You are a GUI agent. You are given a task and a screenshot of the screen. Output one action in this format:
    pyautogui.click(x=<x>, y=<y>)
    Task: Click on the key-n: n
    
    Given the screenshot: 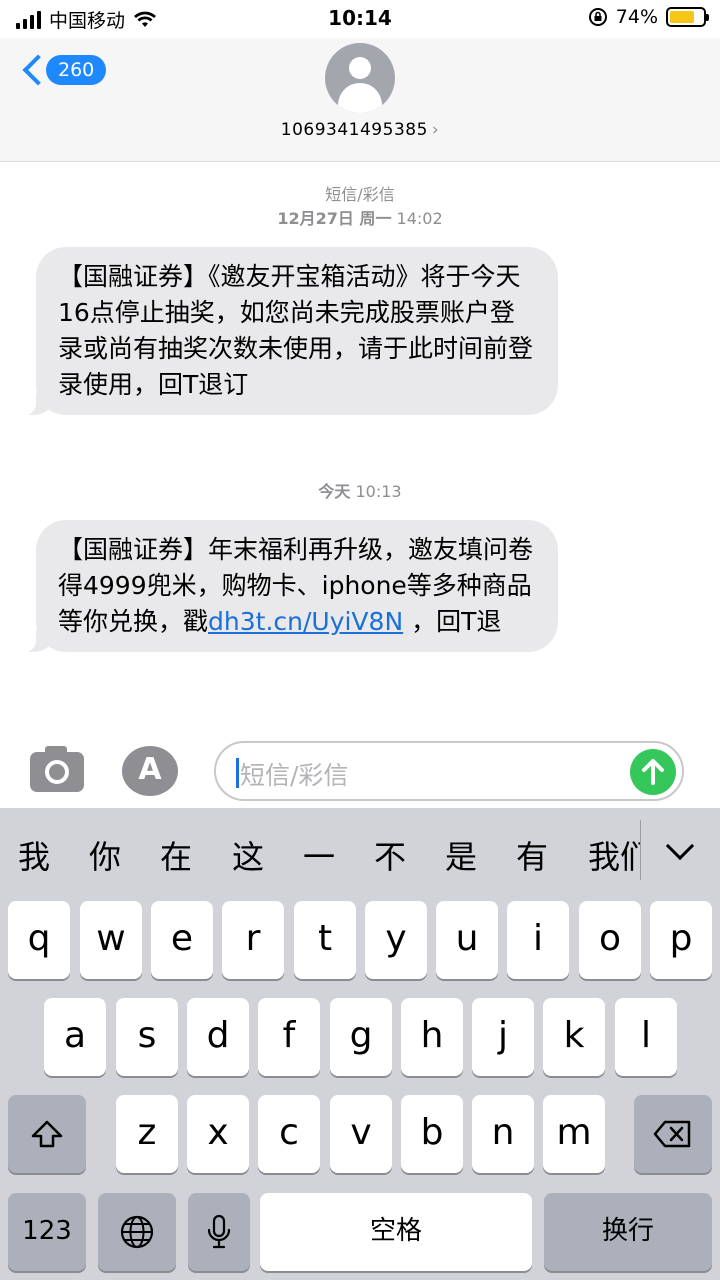 What is the action you would take?
    pyautogui.click(x=503, y=1134)
    